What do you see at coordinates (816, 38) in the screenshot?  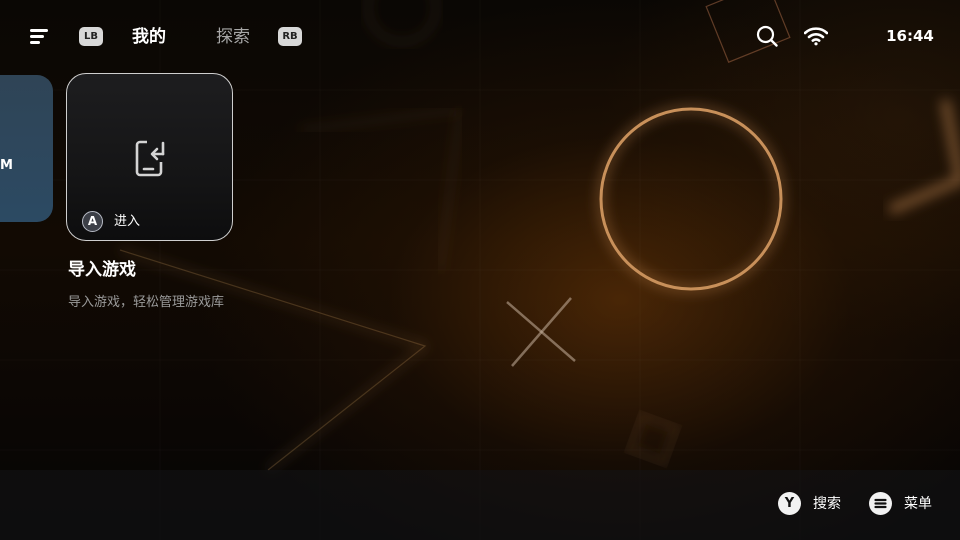 I see `wifi-icon` at bounding box center [816, 38].